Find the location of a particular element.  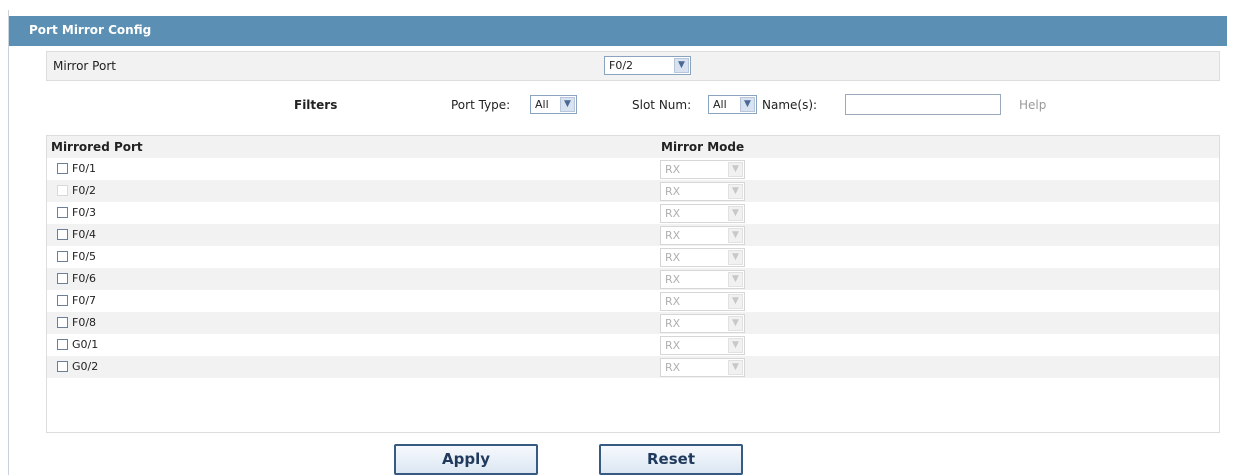

port-type-select: All ▼ is located at coordinates (553, 104).